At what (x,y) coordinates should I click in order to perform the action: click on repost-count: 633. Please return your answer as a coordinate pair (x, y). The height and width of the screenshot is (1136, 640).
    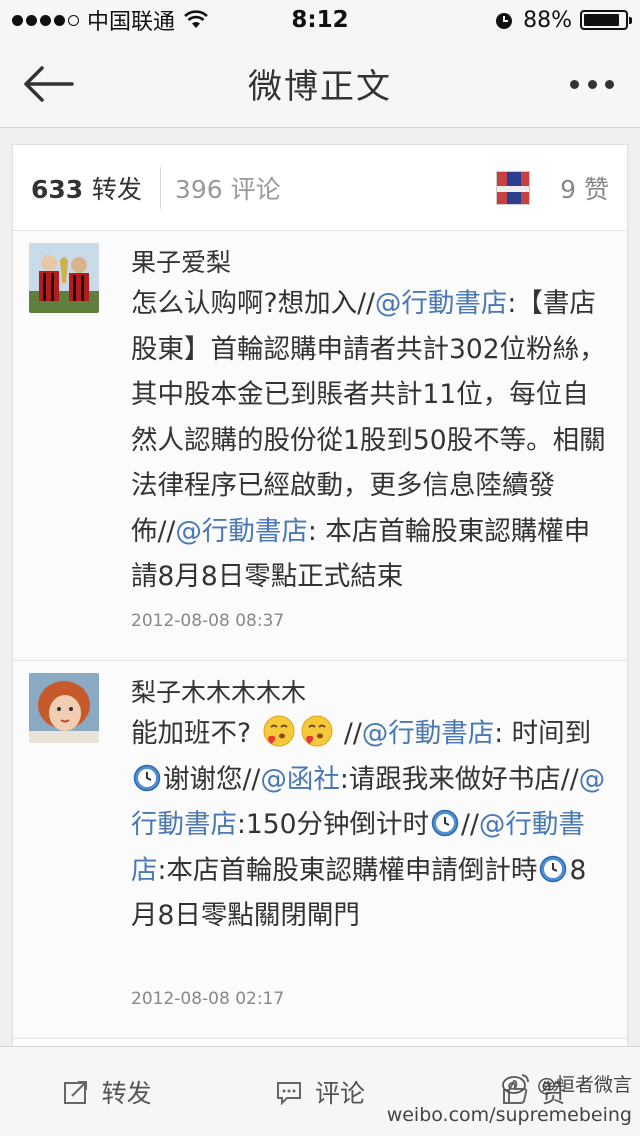
    Looking at the image, I should click on (57, 189).